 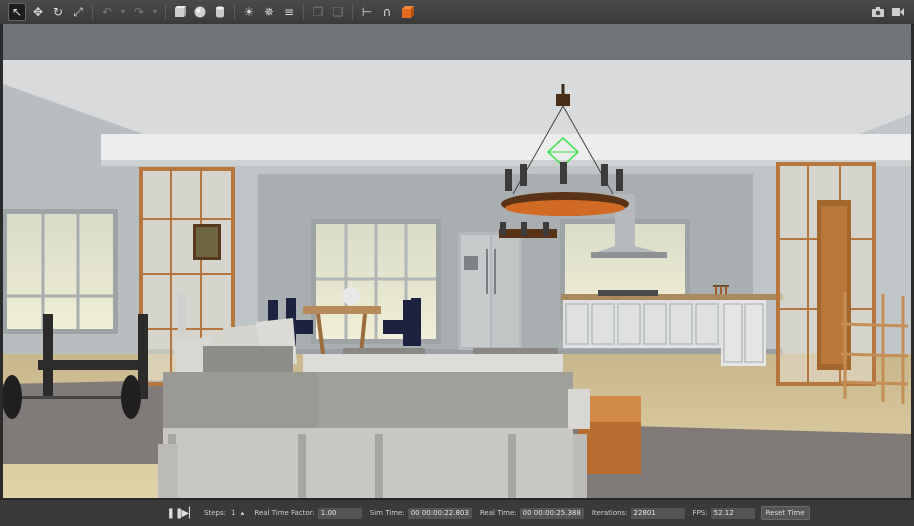 What do you see at coordinates (269, 12) in the screenshot?
I see `spot-light-icon: ✵` at bounding box center [269, 12].